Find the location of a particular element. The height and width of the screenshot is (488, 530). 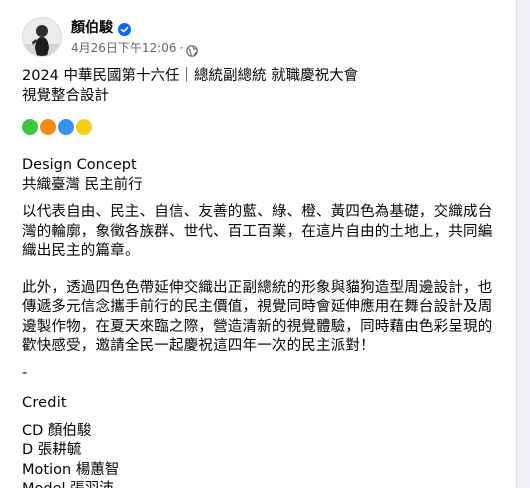

credit-item: Motion 楊蕙智 is located at coordinates (71, 469).